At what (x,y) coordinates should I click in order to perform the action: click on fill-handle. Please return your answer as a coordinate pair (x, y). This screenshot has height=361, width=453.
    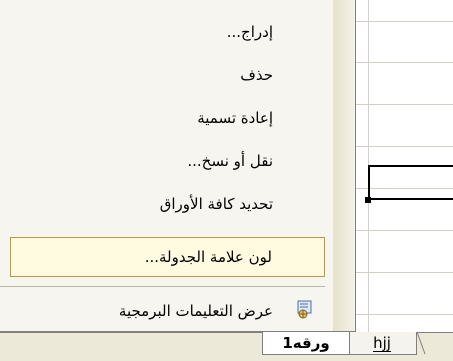
    Looking at the image, I should click on (368, 200).